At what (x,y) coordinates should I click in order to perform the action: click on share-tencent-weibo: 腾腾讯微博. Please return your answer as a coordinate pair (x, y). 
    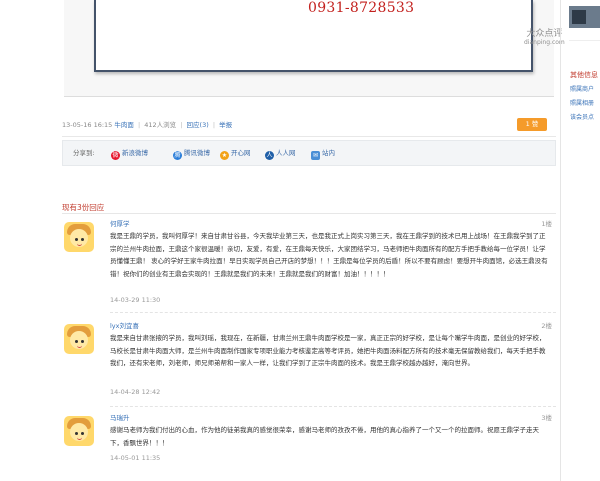
    Looking at the image, I should click on (191, 153).